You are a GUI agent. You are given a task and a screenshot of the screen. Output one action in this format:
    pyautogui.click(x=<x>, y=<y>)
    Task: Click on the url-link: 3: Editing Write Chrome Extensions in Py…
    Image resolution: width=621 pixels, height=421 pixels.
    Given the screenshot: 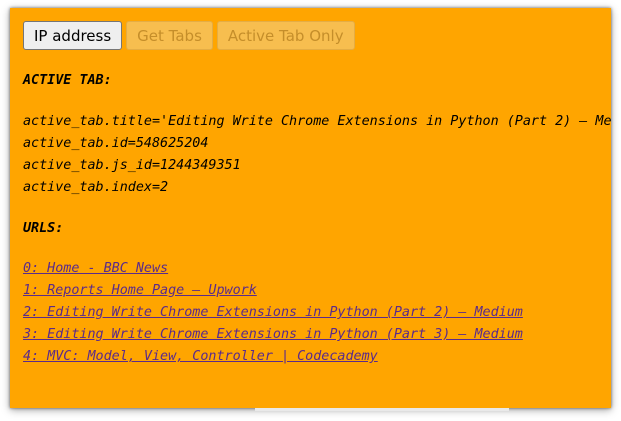 What is the action you would take?
    pyautogui.click(x=273, y=335)
    